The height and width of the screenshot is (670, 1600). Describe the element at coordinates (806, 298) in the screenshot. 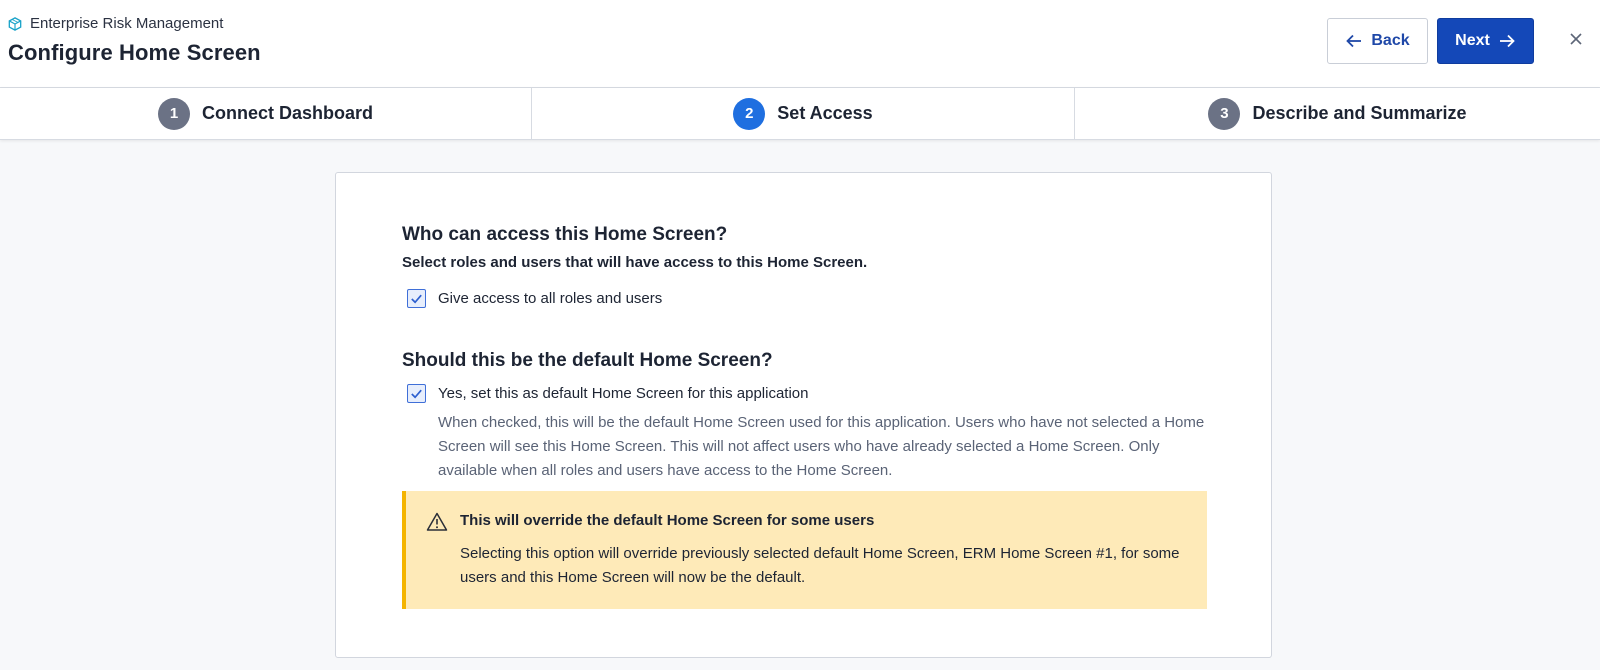

I see `all-access-checkbox-row: Give access to all roles and users` at that location.